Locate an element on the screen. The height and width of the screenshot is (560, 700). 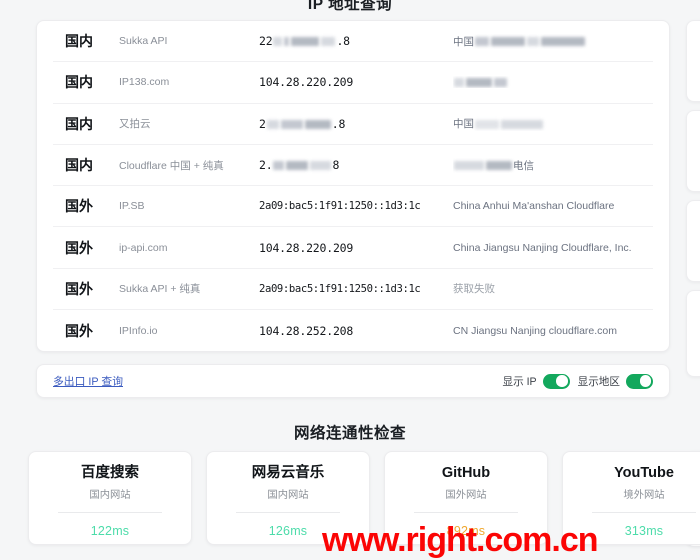
toggle-knob-icon is located at coordinates (645, 381).